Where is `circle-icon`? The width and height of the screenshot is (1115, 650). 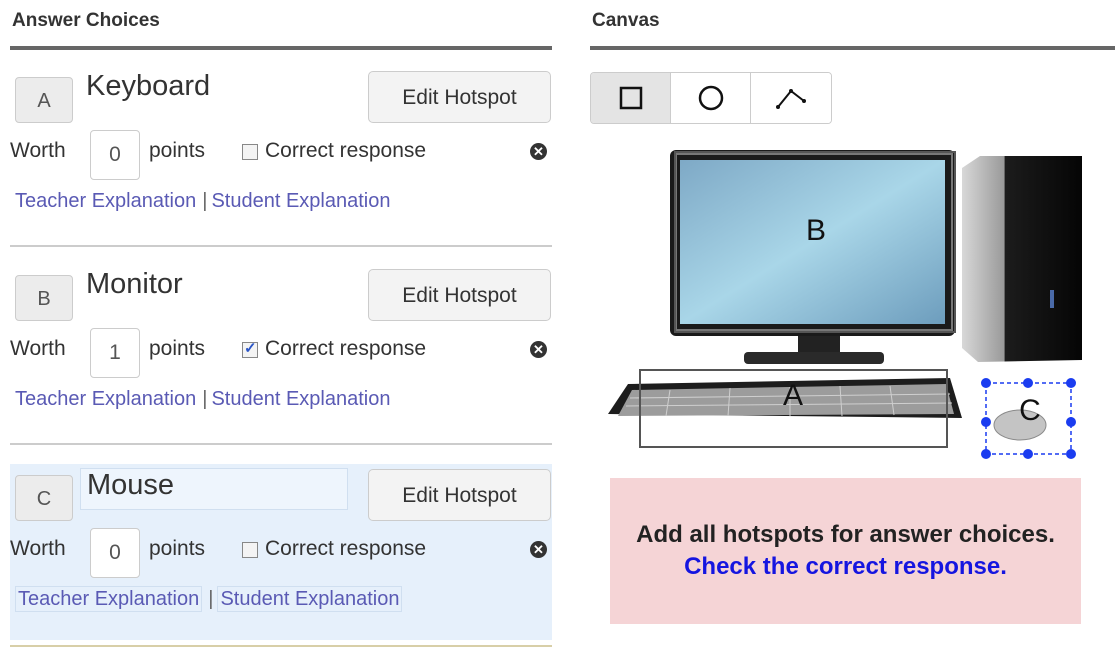
circle-icon is located at coordinates (710, 98).